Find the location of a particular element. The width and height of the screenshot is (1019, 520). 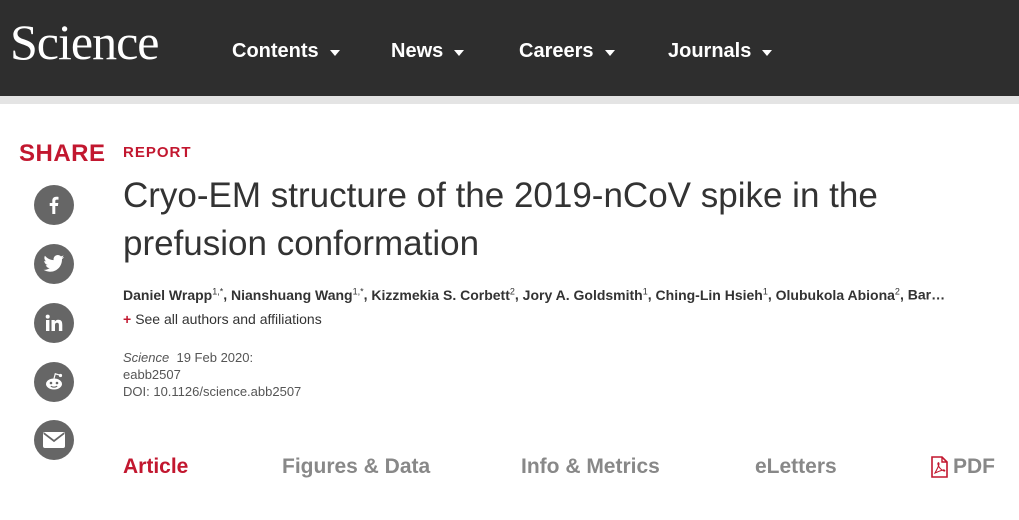

tab-eletters: eLetters is located at coordinates (796, 467).